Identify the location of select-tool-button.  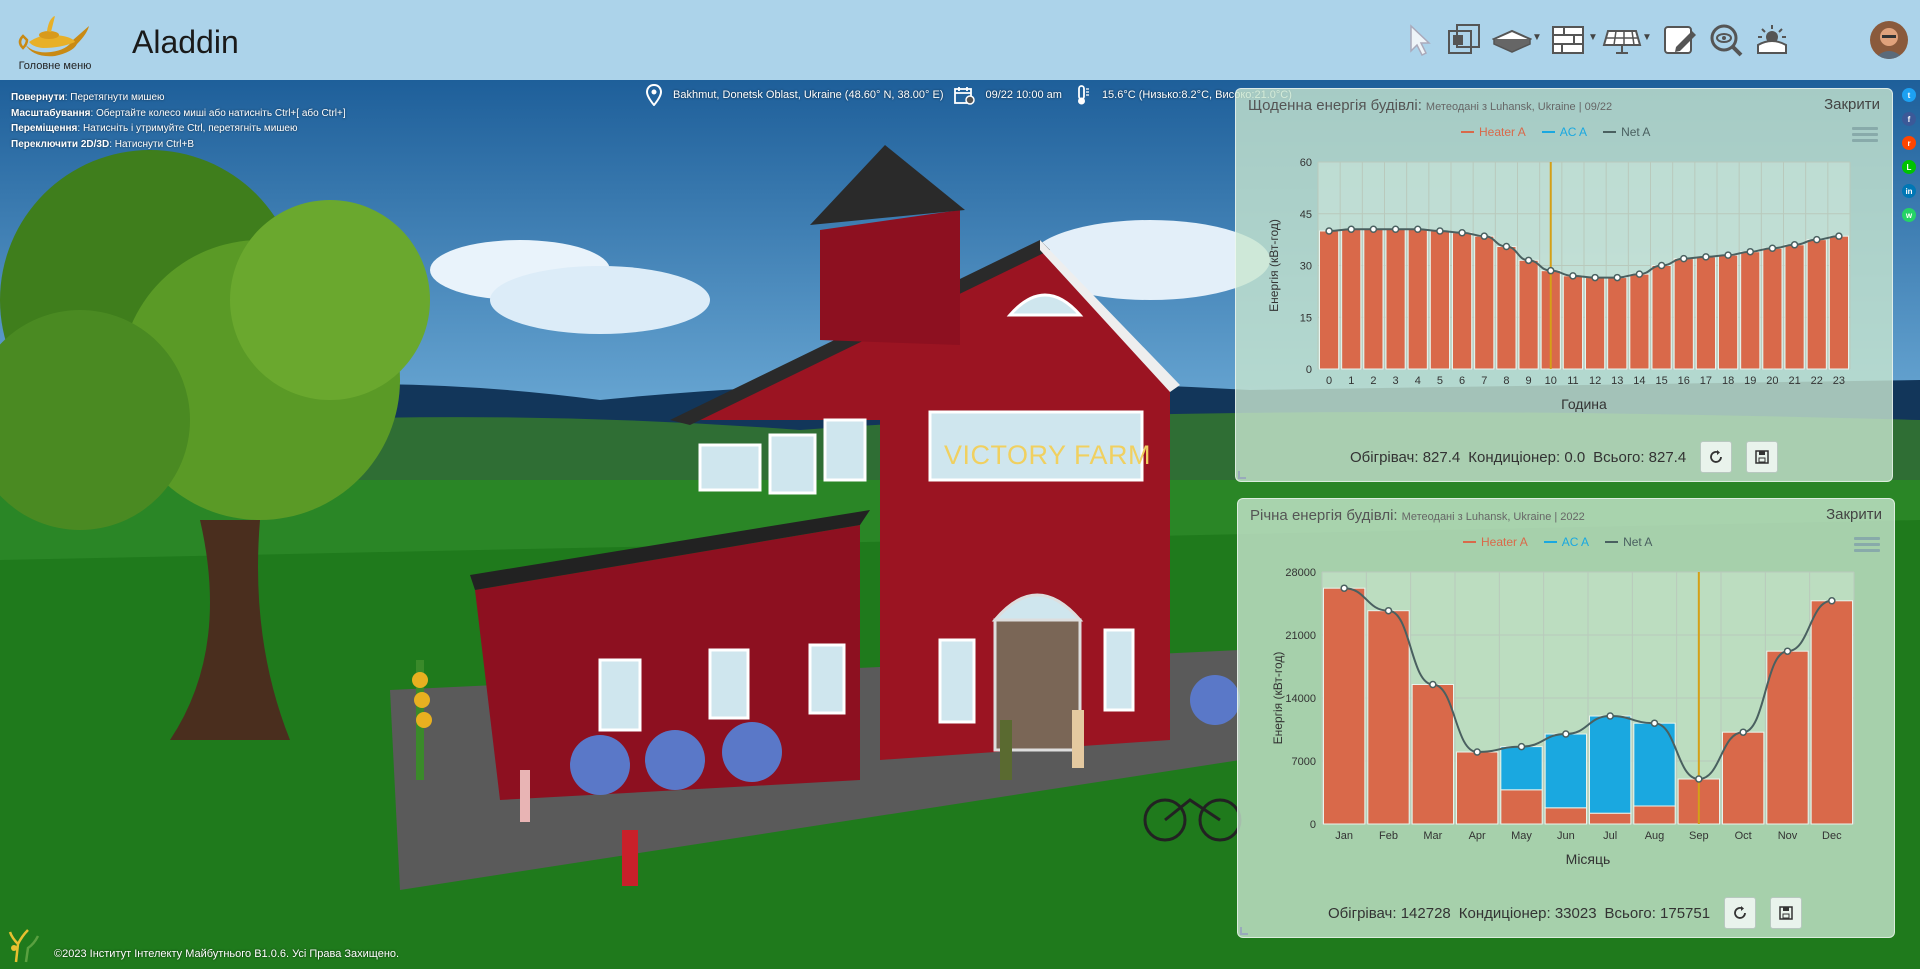
(1420, 40).